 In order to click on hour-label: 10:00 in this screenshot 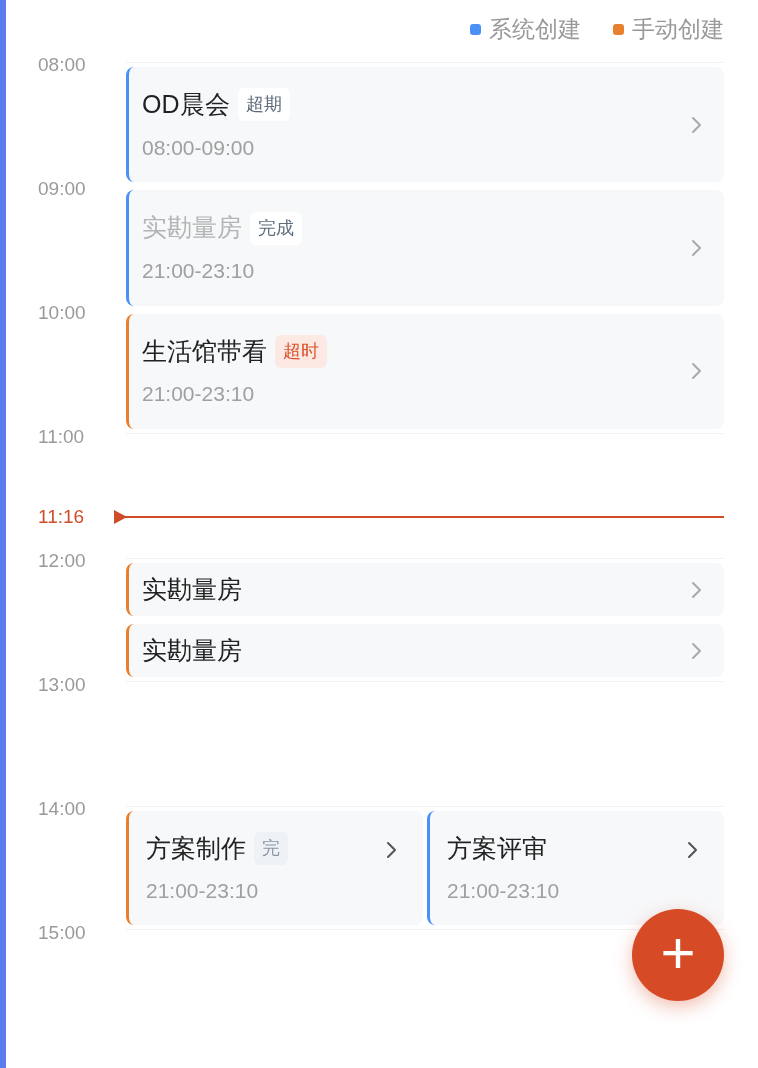, I will do `click(62, 313)`.